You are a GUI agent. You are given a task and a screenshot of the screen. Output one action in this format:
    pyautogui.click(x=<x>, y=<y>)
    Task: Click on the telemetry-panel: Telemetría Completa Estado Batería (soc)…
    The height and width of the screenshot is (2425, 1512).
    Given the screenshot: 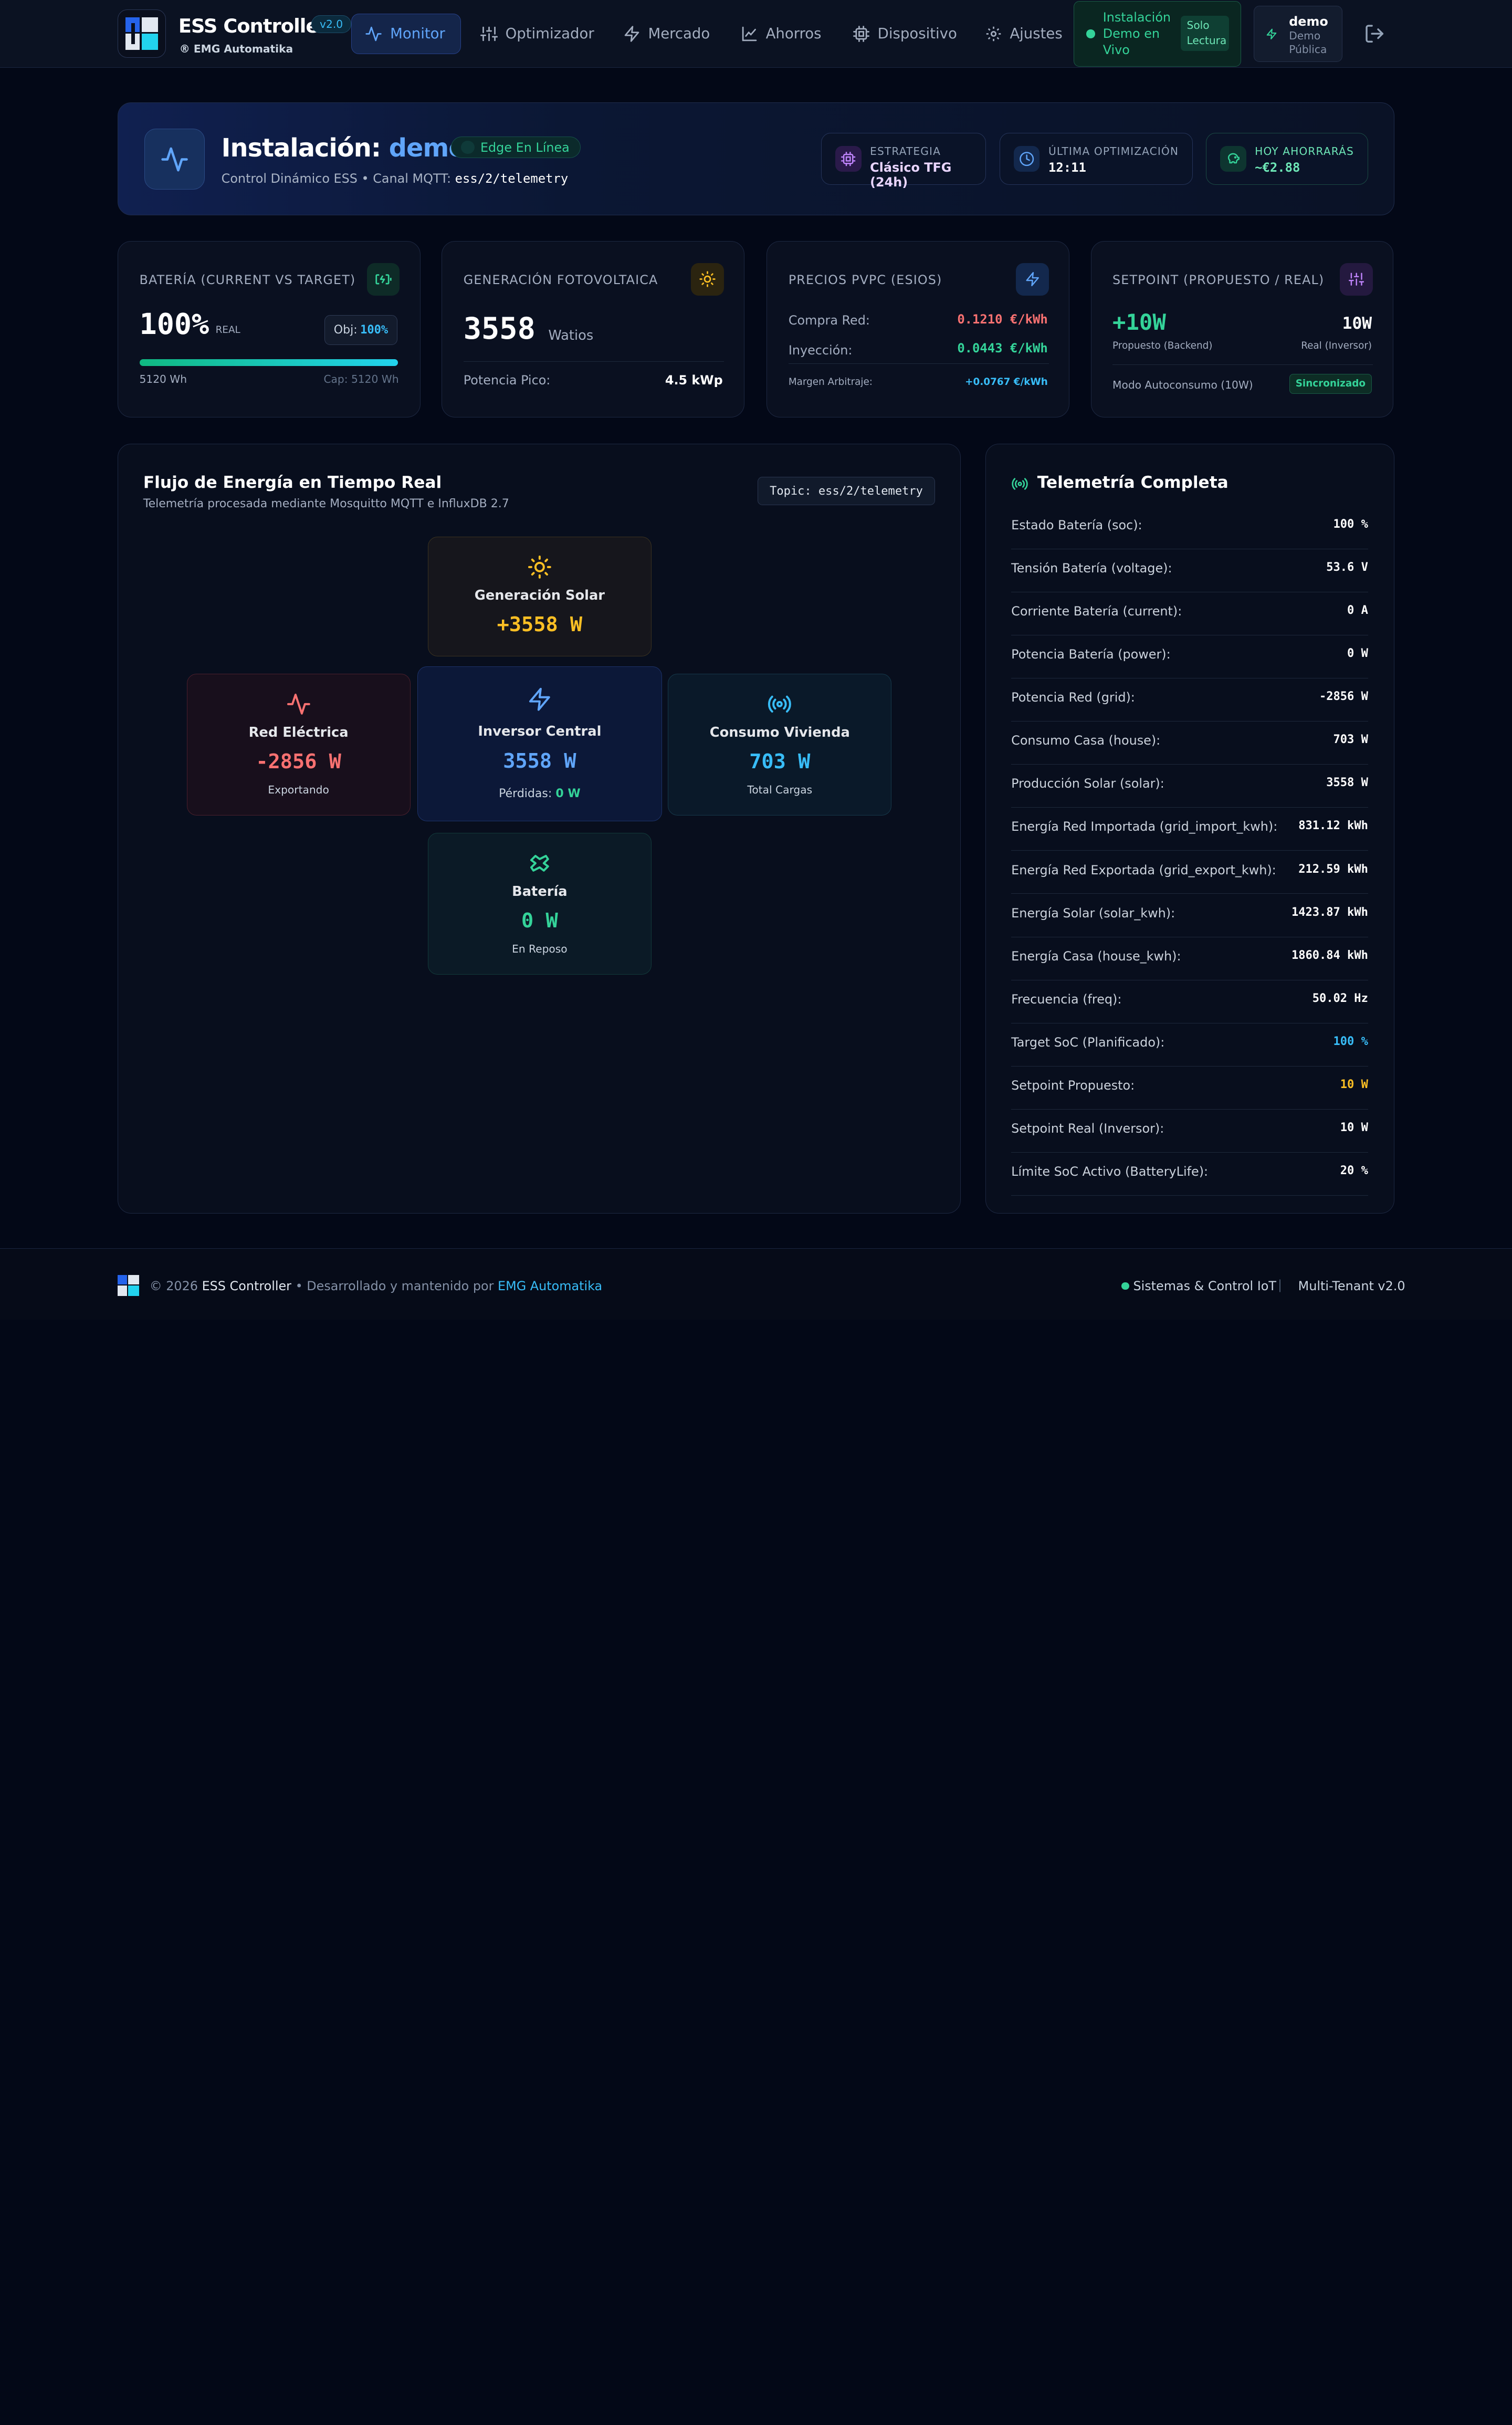 What is the action you would take?
    pyautogui.click(x=1190, y=829)
    